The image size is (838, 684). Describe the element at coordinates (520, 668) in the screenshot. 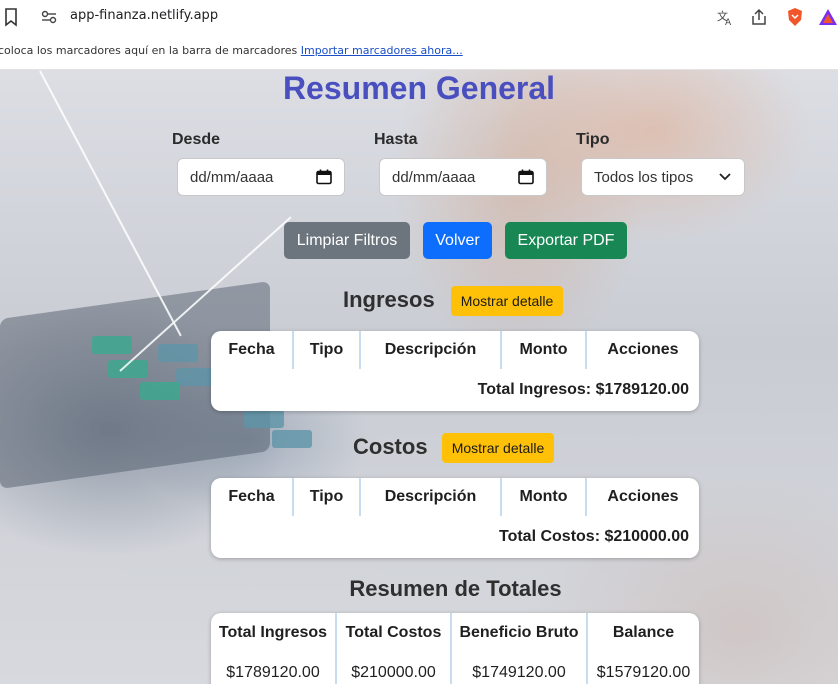

I see `beneficio-bruto-value: $1749120.00` at that location.